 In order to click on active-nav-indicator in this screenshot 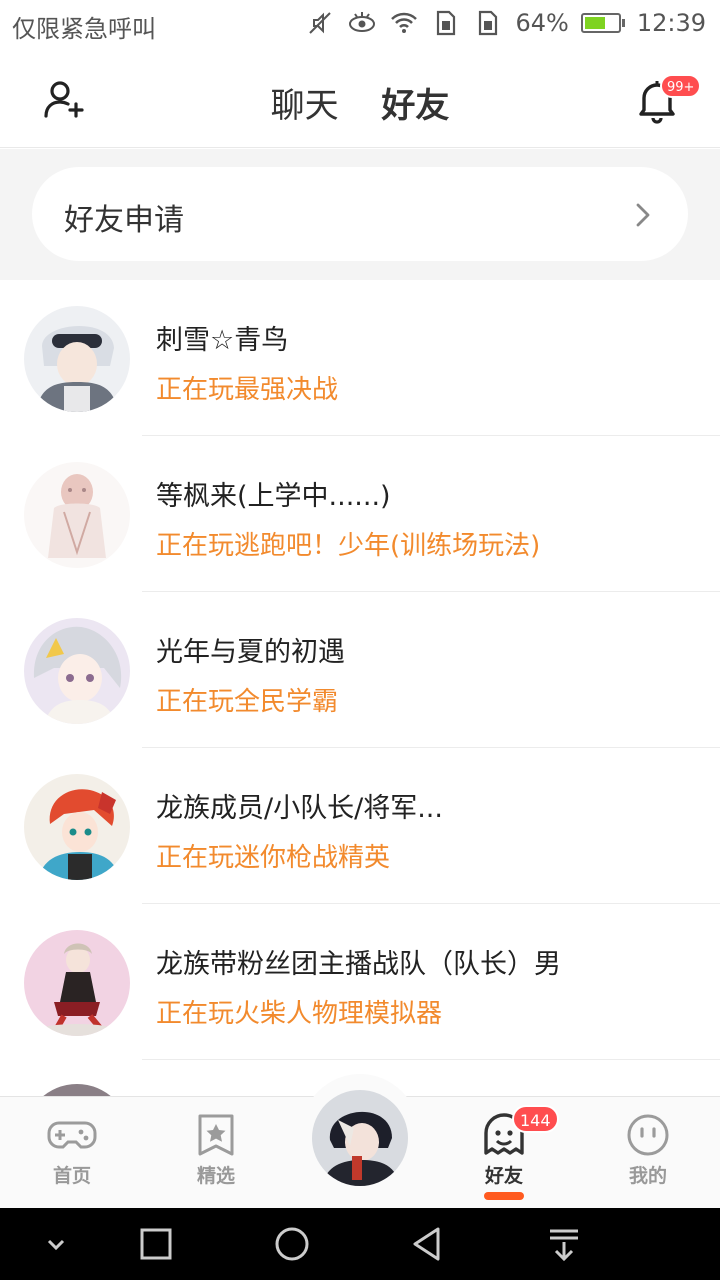, I will do `click(504, 1196)`.